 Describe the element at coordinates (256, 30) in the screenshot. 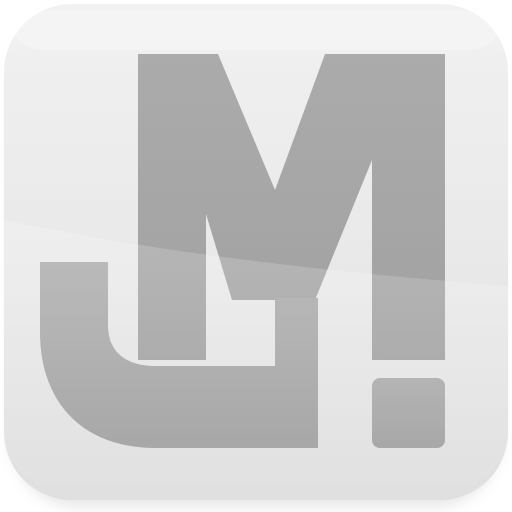

I see `icon-tile-highlight` at that location.